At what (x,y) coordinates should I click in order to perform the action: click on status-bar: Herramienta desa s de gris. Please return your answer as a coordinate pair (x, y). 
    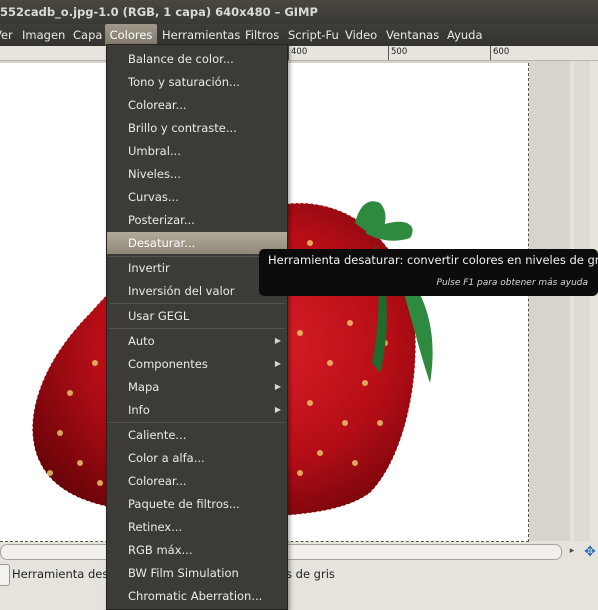
    Looking at the image, I should click on (299, 574).